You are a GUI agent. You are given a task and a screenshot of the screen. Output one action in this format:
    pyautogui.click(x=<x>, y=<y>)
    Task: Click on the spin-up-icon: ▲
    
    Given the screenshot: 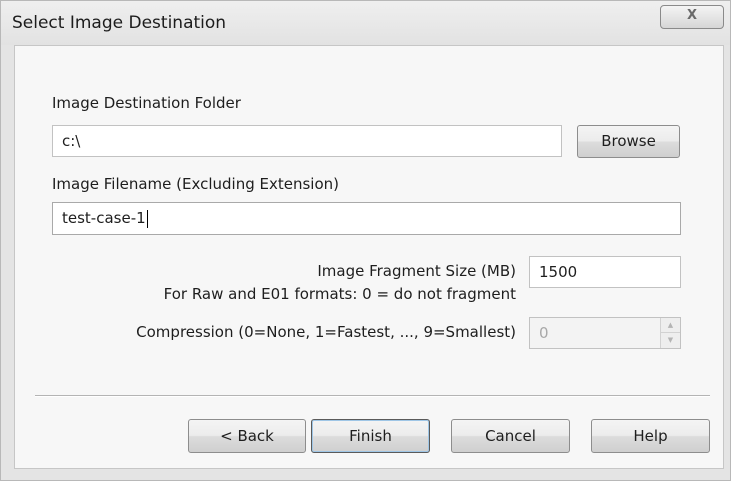 What is the action you would take?
    pyautogui.click(x=670, y=325)
    